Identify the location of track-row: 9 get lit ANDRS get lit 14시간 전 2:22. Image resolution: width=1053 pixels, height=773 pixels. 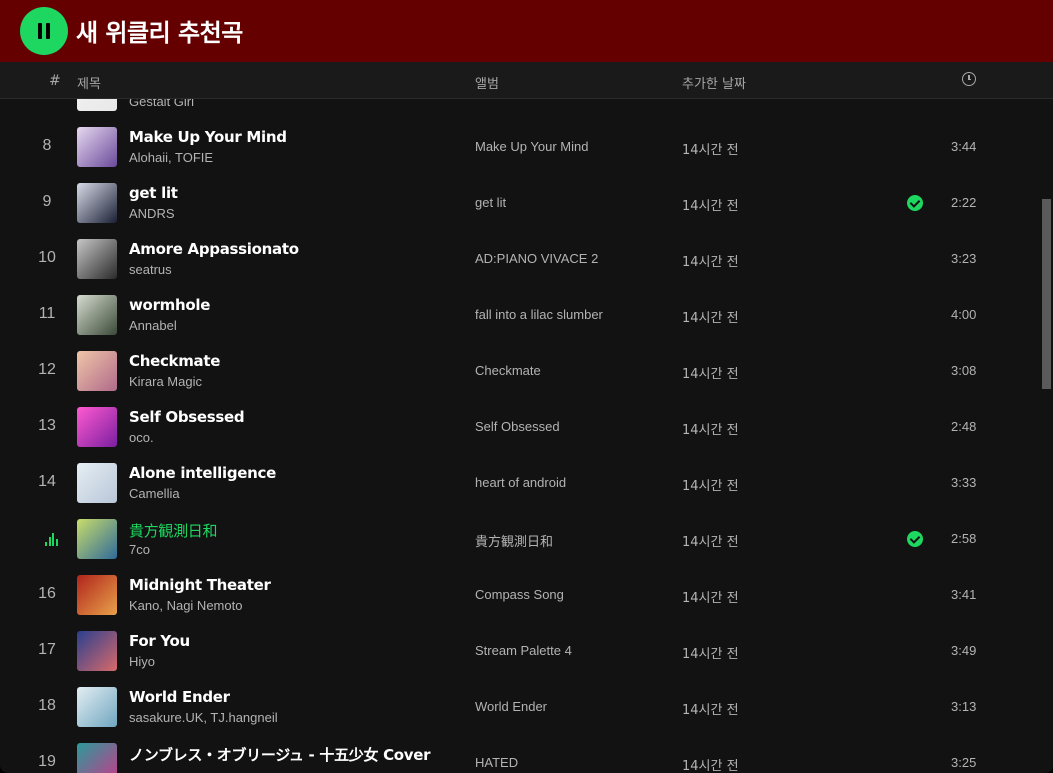
(520, 203).